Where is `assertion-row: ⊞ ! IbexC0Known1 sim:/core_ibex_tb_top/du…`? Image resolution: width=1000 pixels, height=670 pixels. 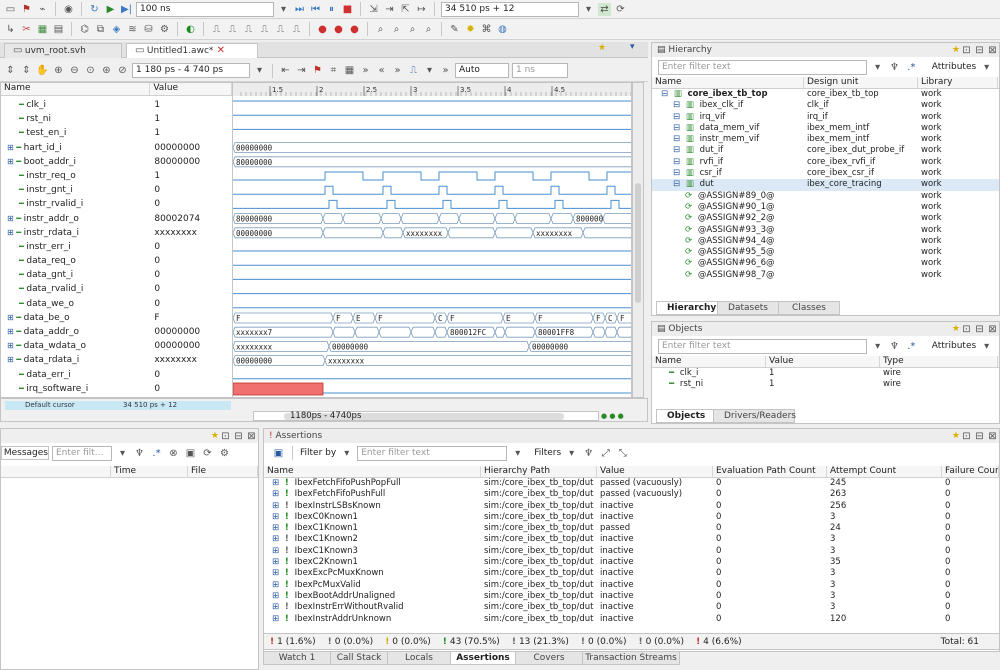
assertion-row: ⊞ ! IbexC0Known1 sim:/core_ibex_tb_top/du… is located at coordinates (631, 517).